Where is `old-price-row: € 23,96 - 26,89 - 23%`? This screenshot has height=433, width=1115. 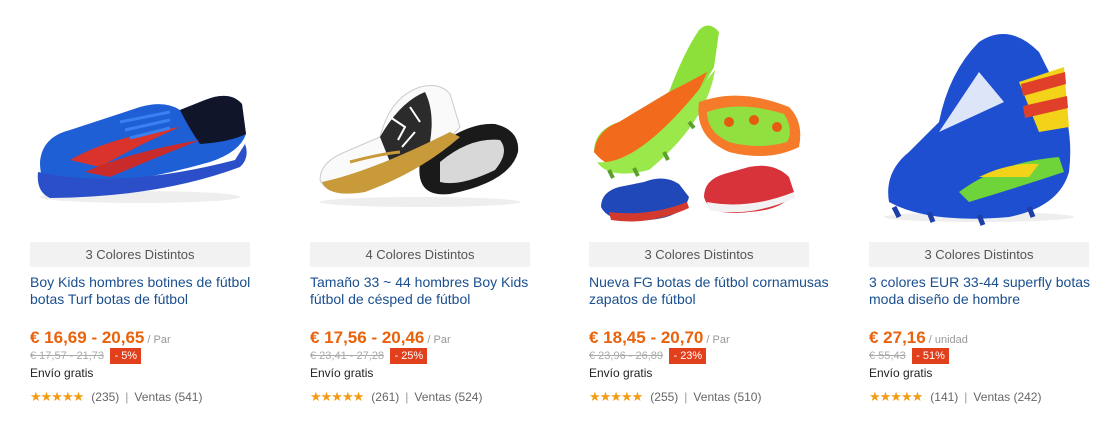
old-price-row: € 23,96 - 26,89 - 23% is located at coordinates (648, 355).